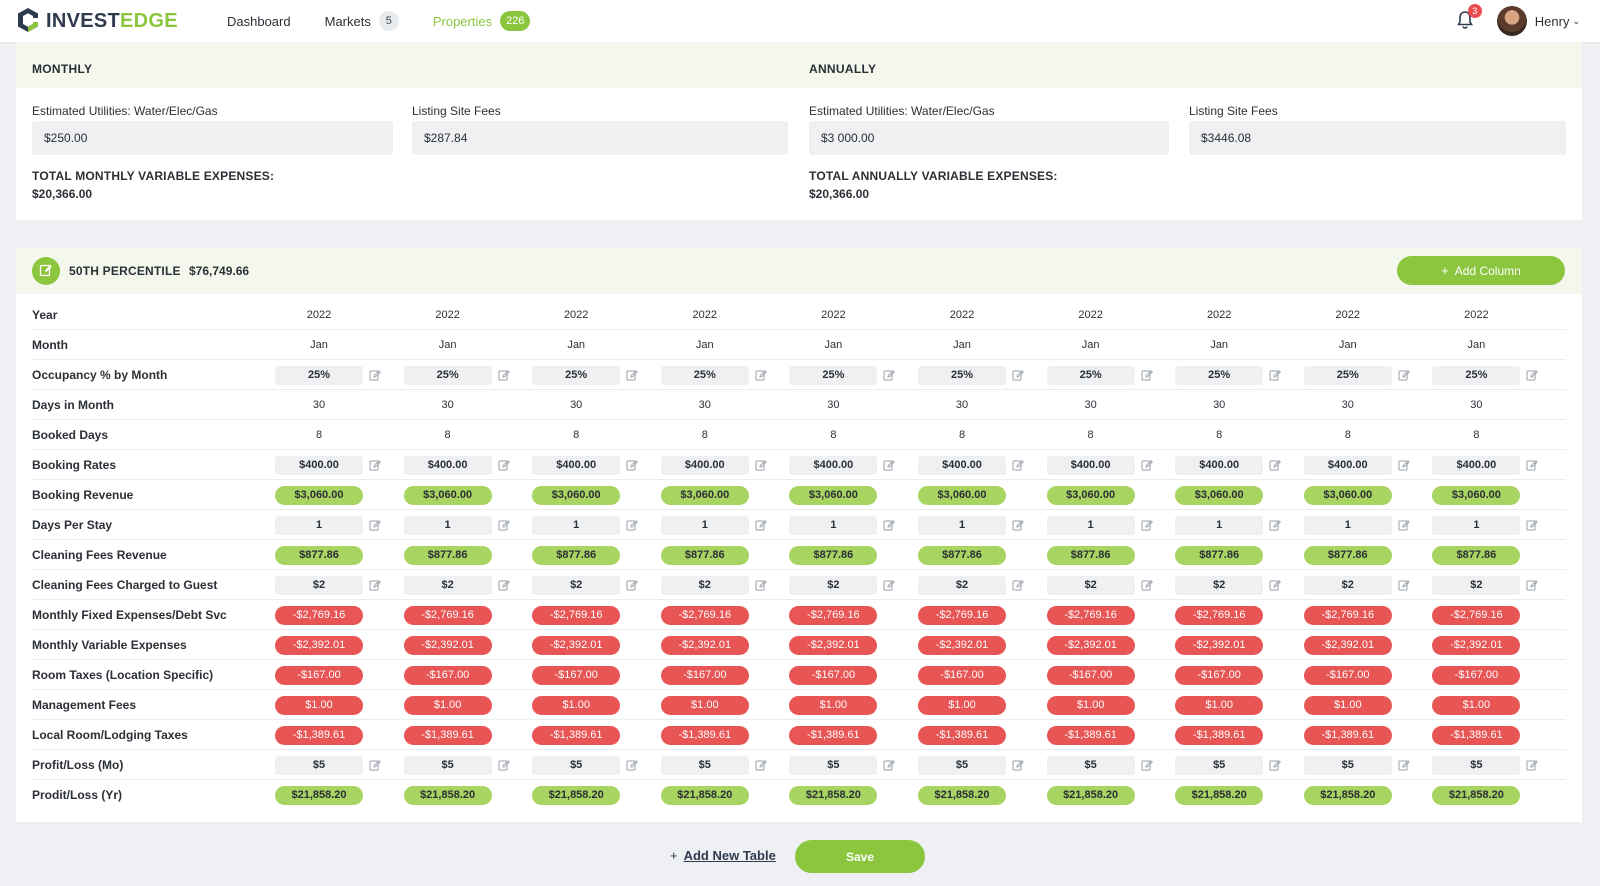 The image size is (1600, 886). I want to click on add-new-table-link: + Add New Table, so click(723, 855).